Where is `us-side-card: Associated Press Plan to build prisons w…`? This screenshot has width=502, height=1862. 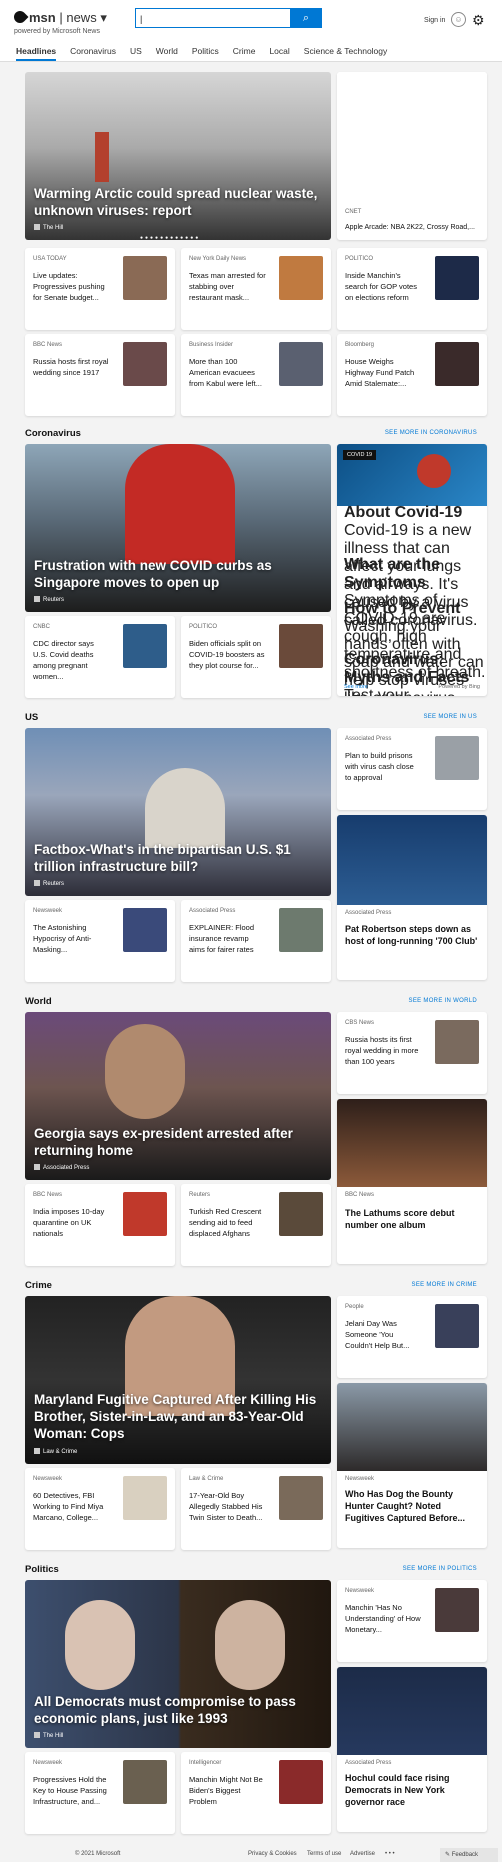
us-side-card: Associated Press Plan to build prisons w… is located at coordinates (412, 769).